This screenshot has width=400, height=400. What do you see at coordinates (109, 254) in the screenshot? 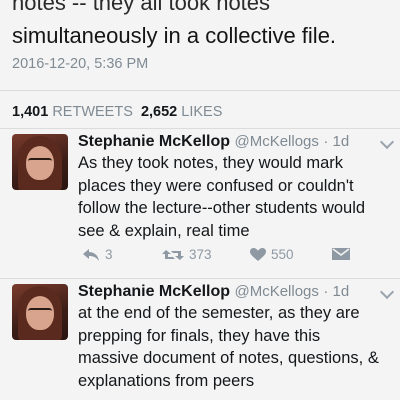
I see `reply-count: 3` at bounding box center [109, 254].